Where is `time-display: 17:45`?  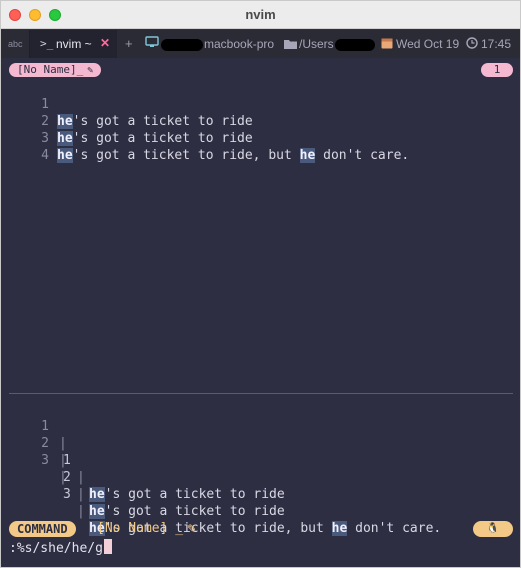
time-display: 17:45 is located at coordinates (496, 44).